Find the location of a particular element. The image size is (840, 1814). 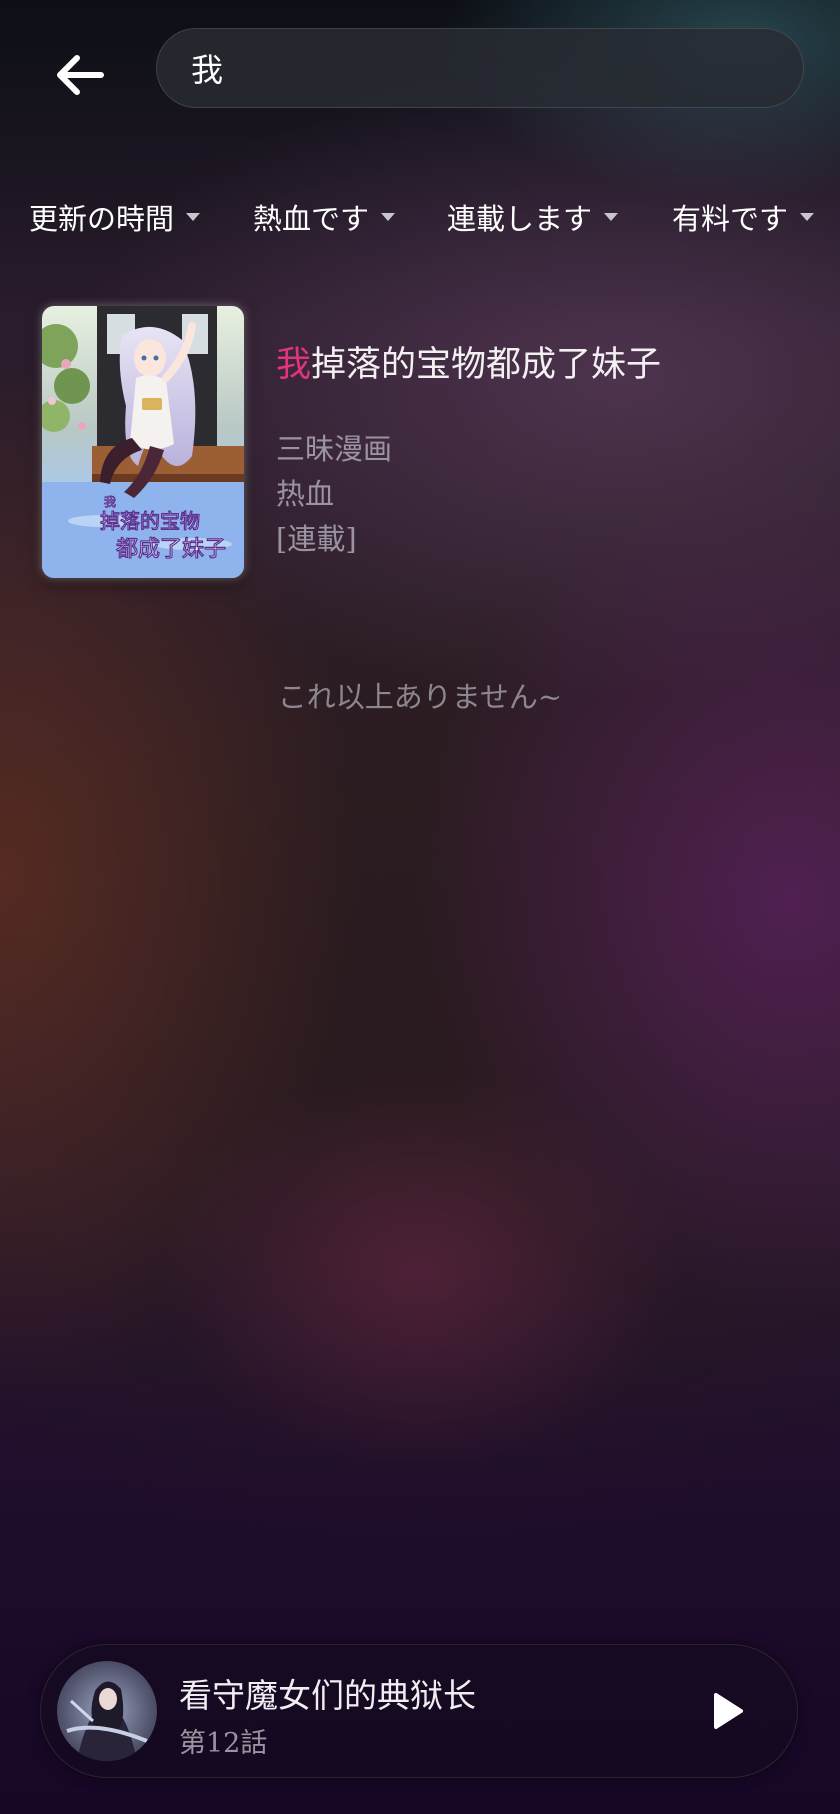

search-input is located at coordinates (471, 68).